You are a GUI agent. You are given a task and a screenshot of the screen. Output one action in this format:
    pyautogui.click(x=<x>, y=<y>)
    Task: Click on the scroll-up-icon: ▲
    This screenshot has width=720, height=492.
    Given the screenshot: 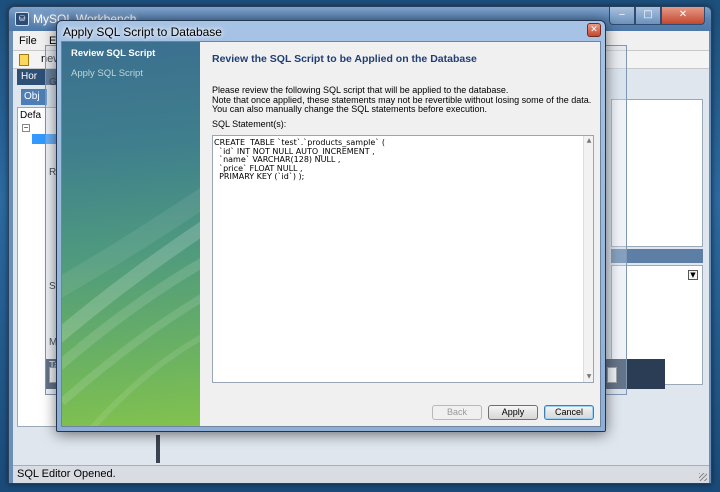 What is the action you would take?
    pyautogui.click(x=589, y=141)
    